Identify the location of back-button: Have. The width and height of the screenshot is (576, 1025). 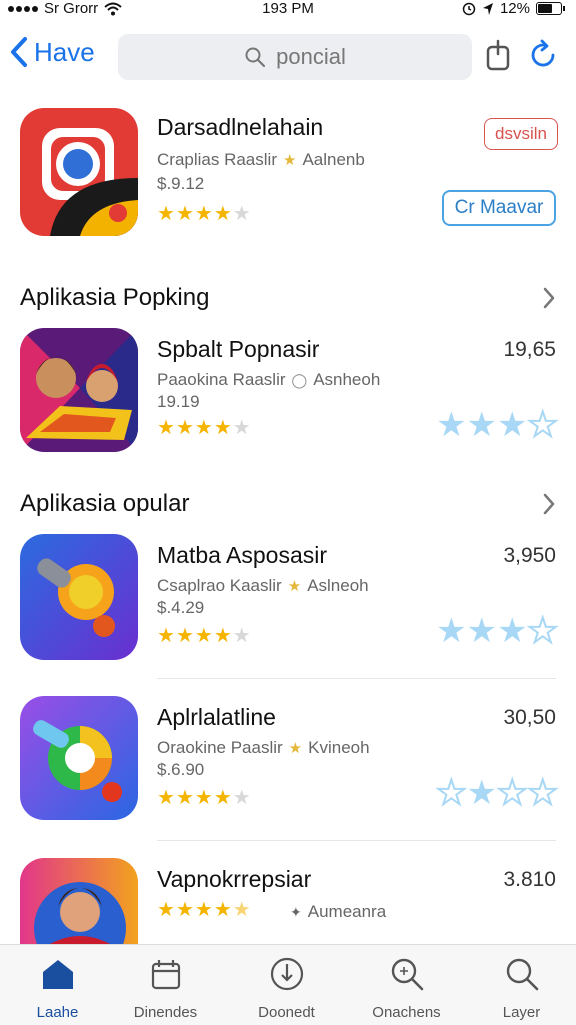
(51, 52).